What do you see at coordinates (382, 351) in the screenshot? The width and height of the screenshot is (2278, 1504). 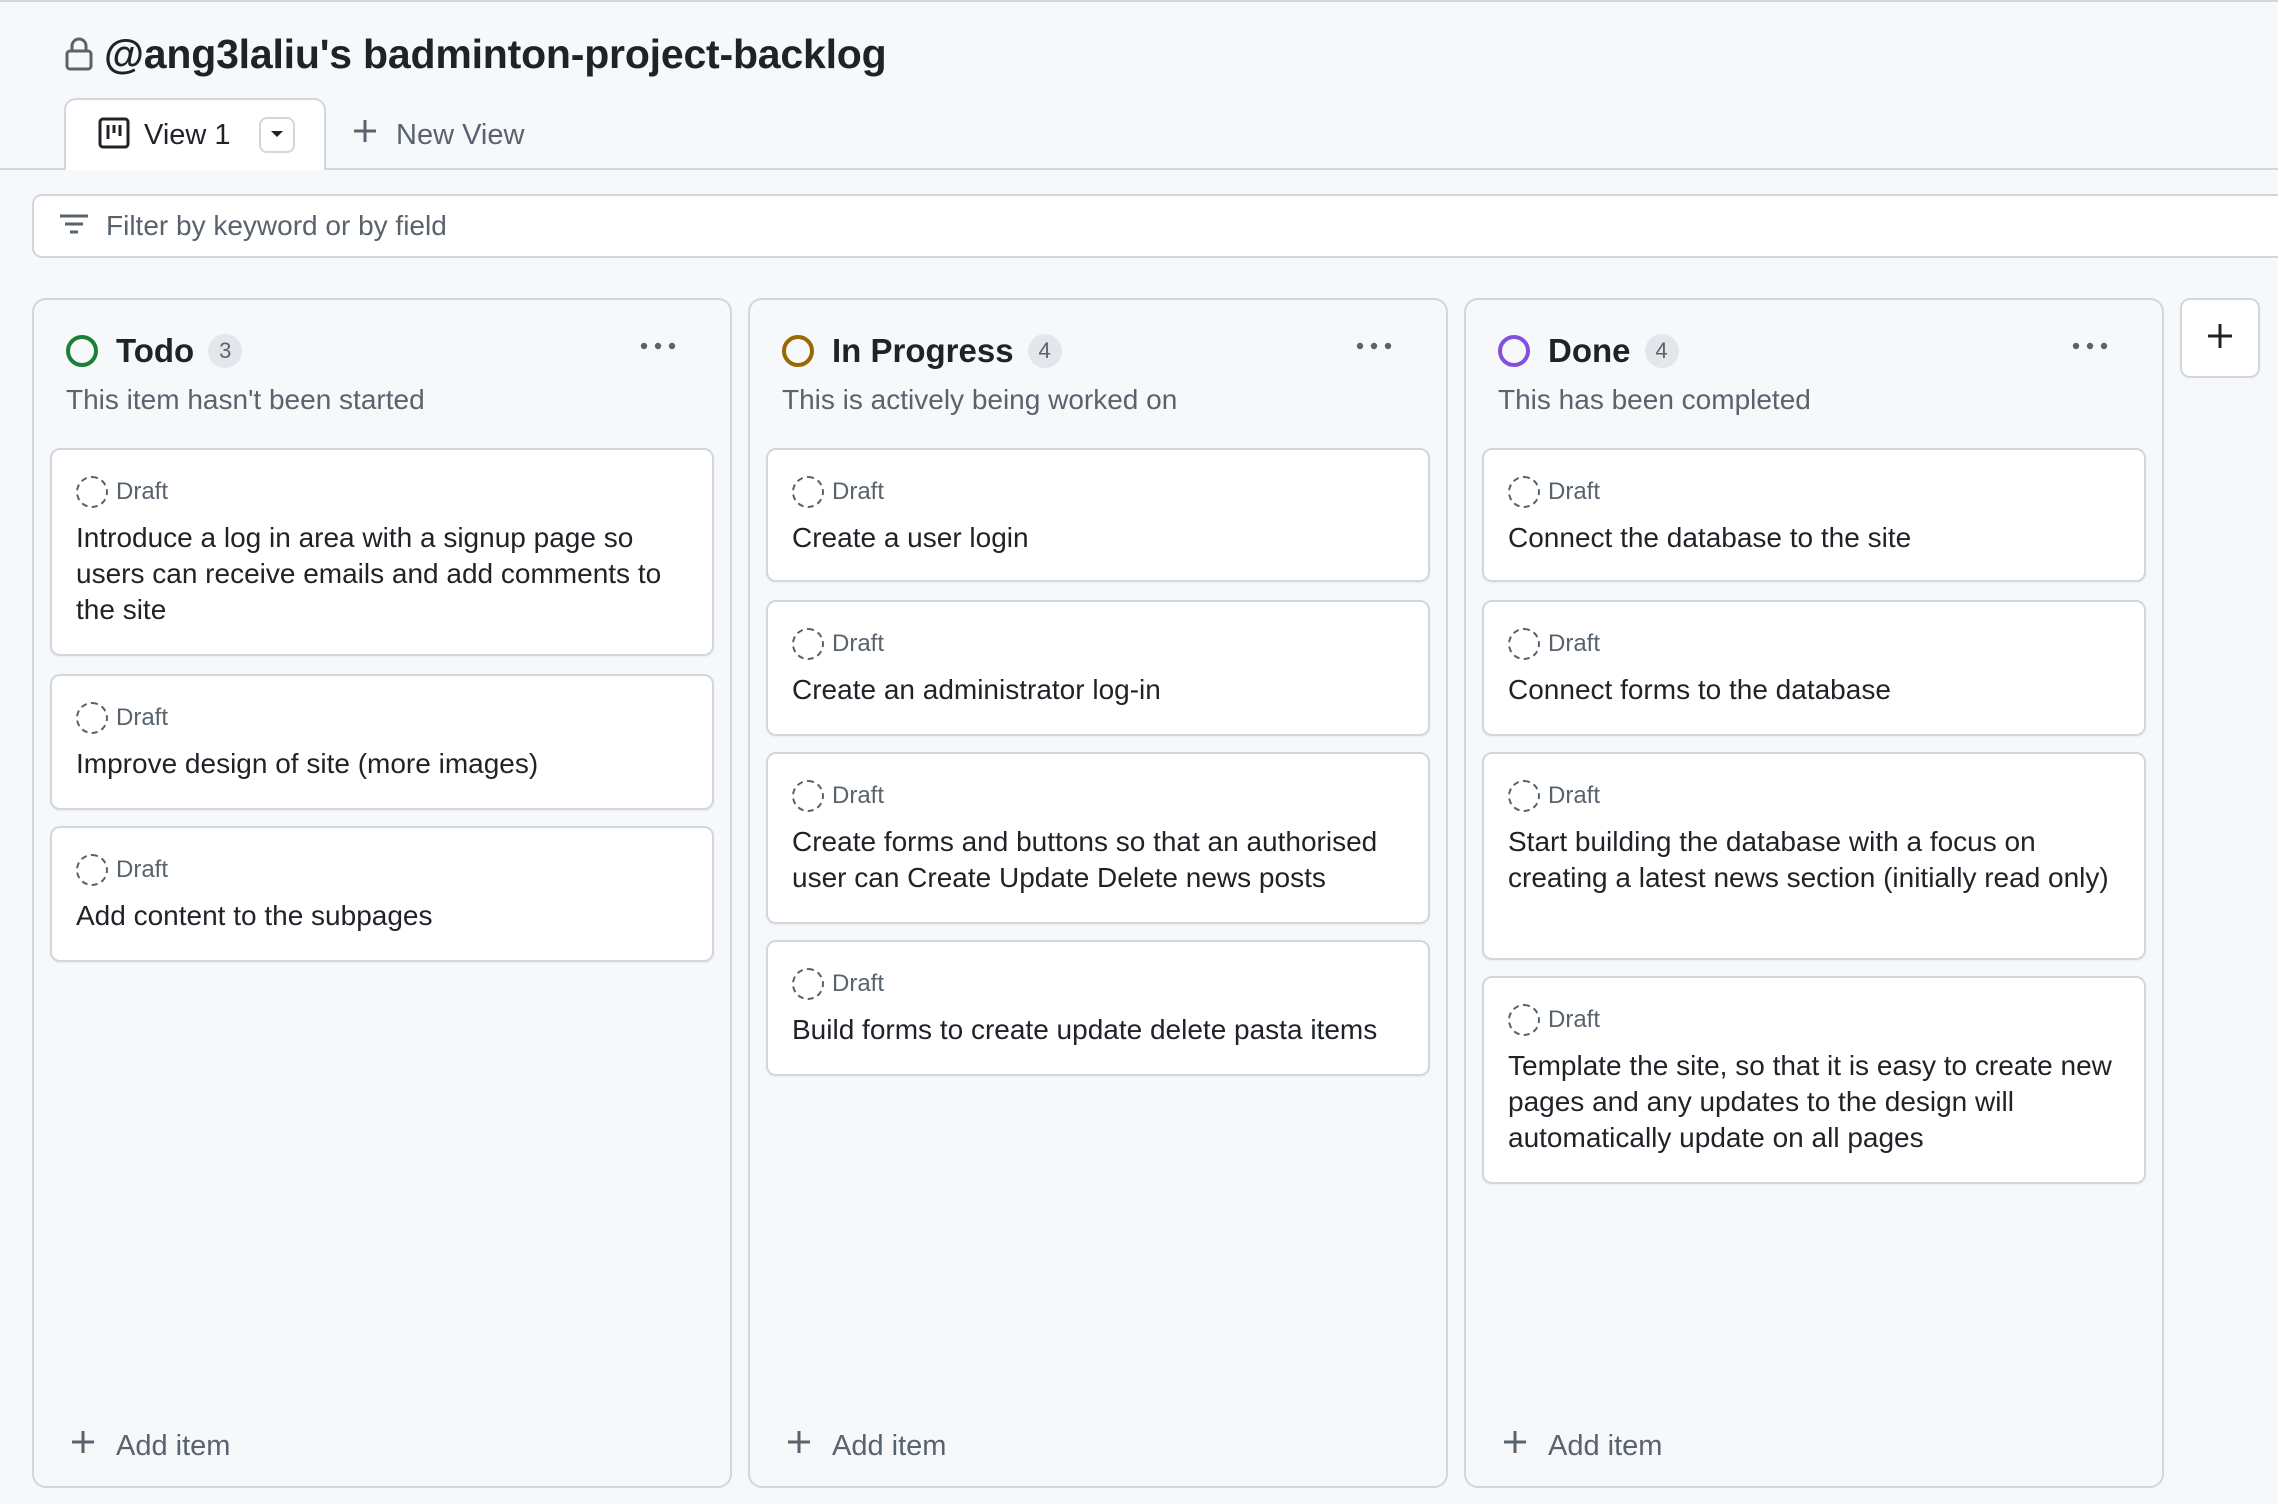 I see `column-header: Todo 3` at bounding box center [382, 351].